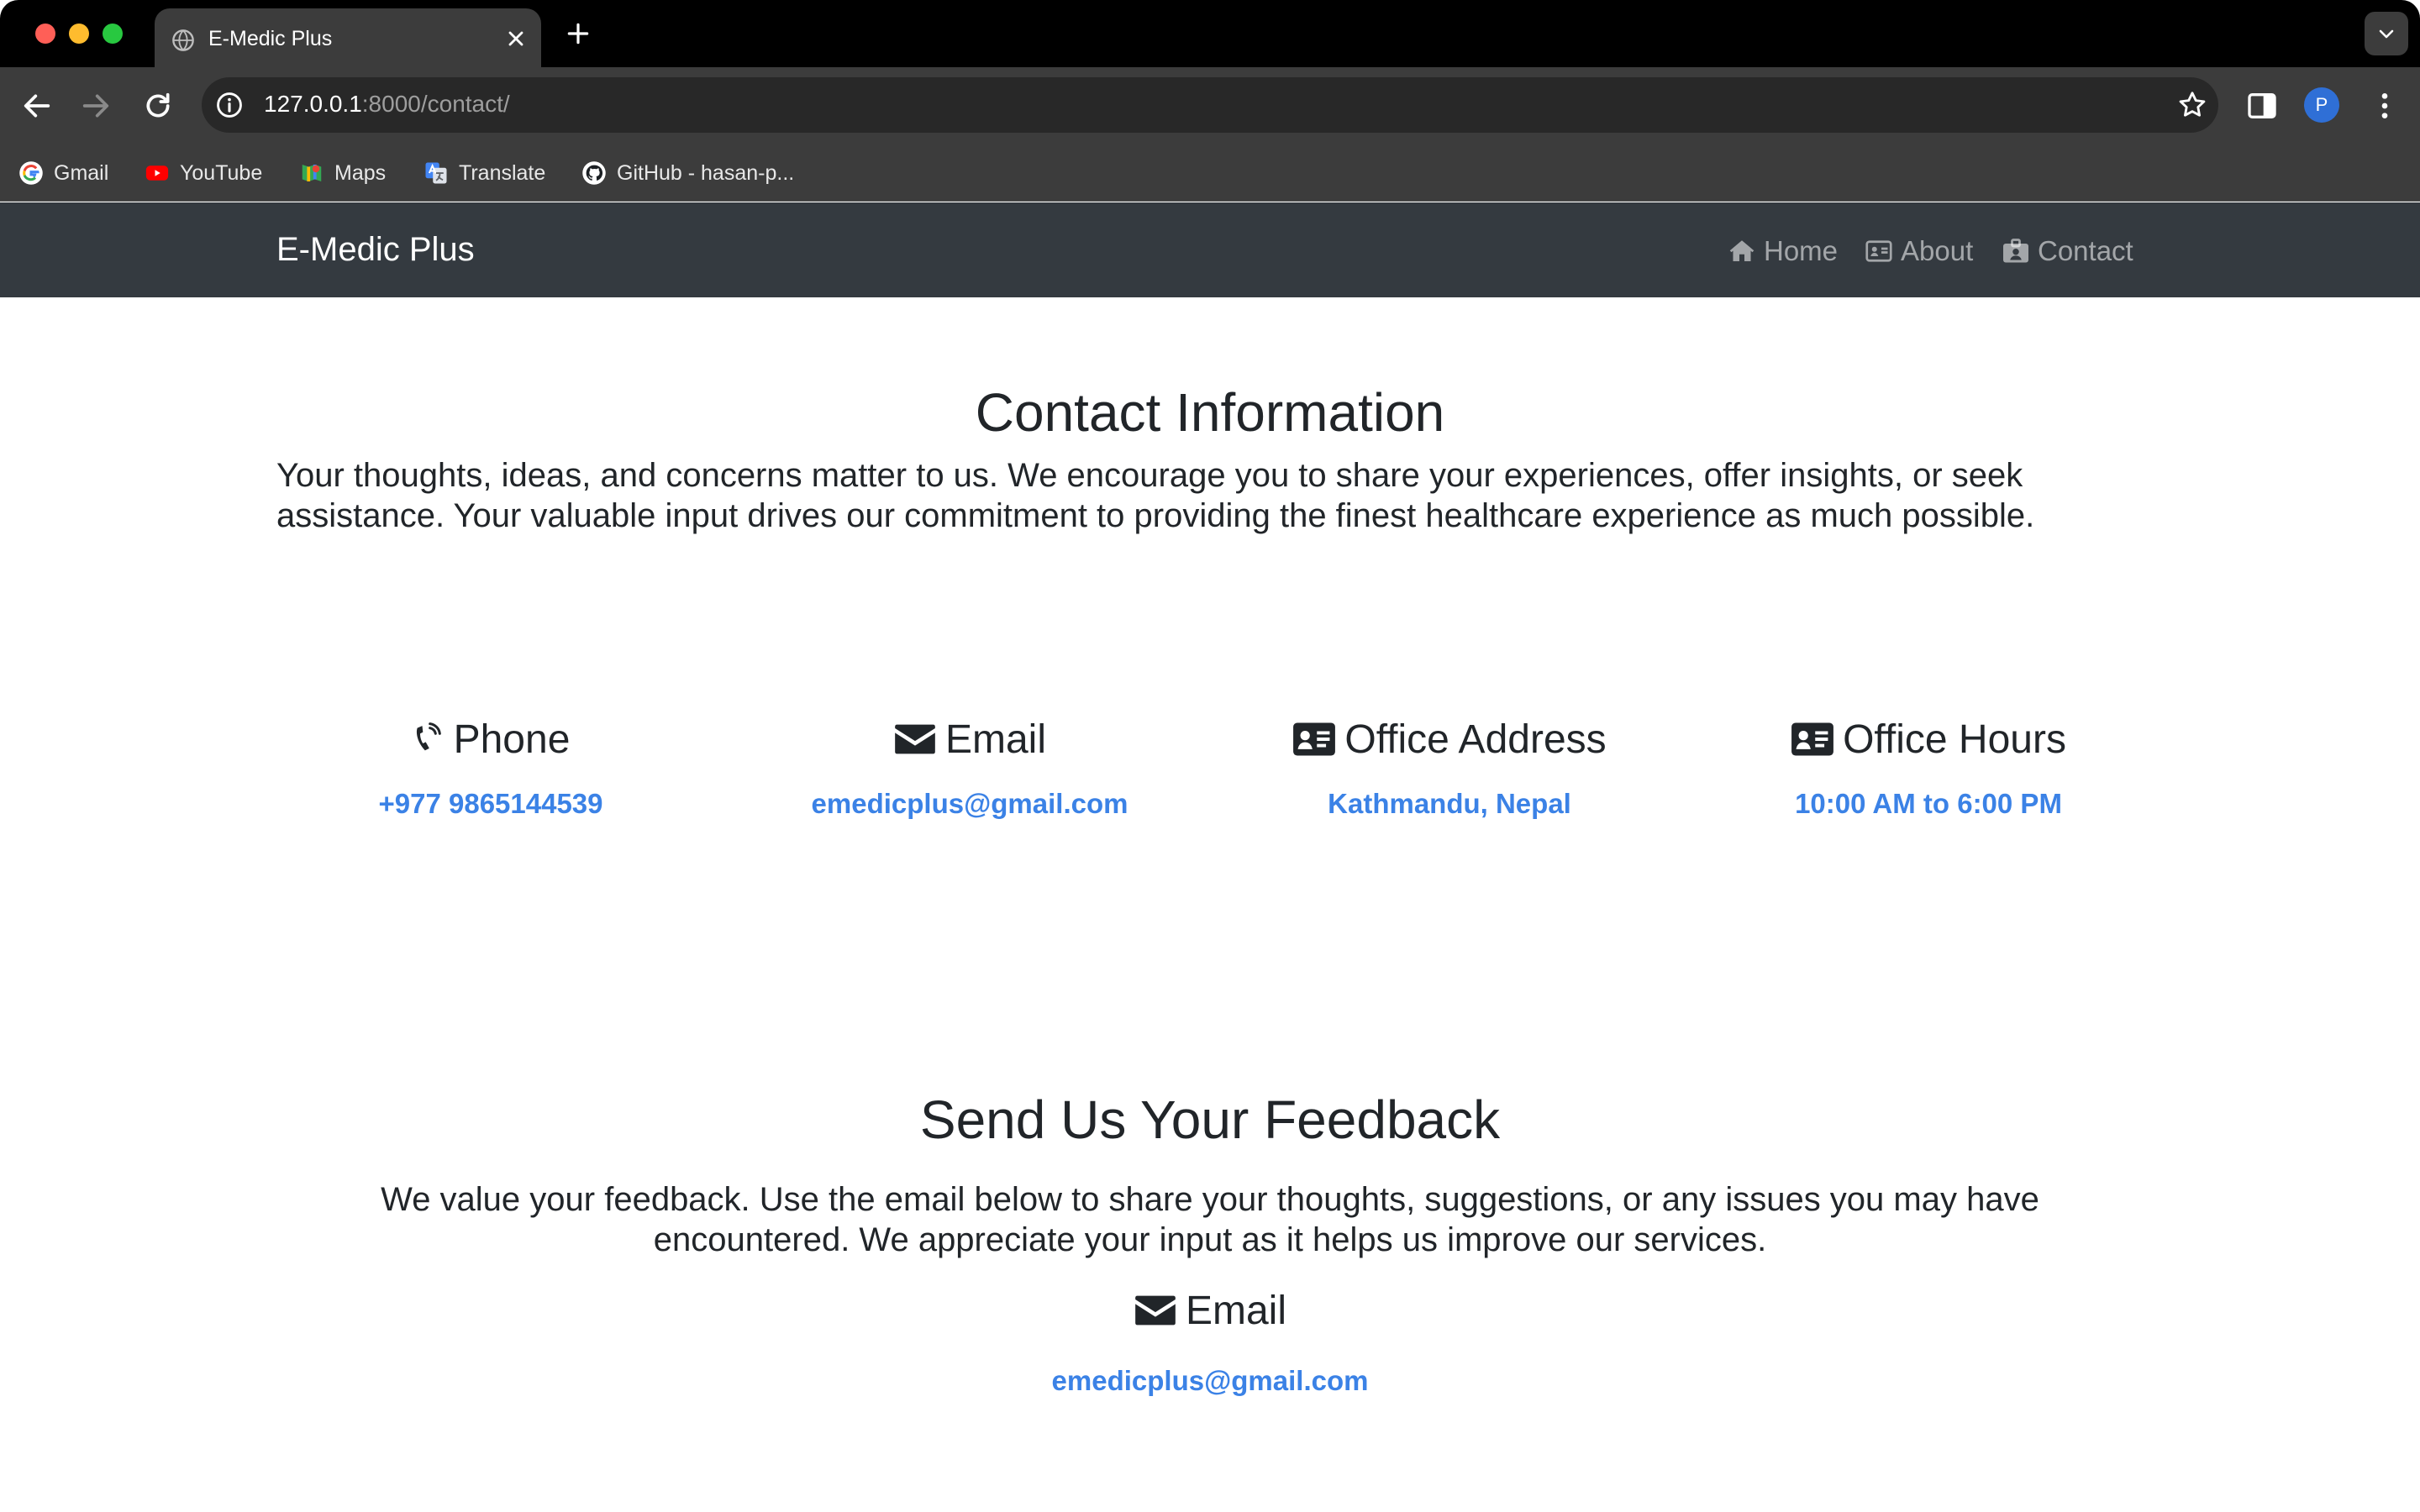  I want to click on card-heading: Phone, so click(491, 739).